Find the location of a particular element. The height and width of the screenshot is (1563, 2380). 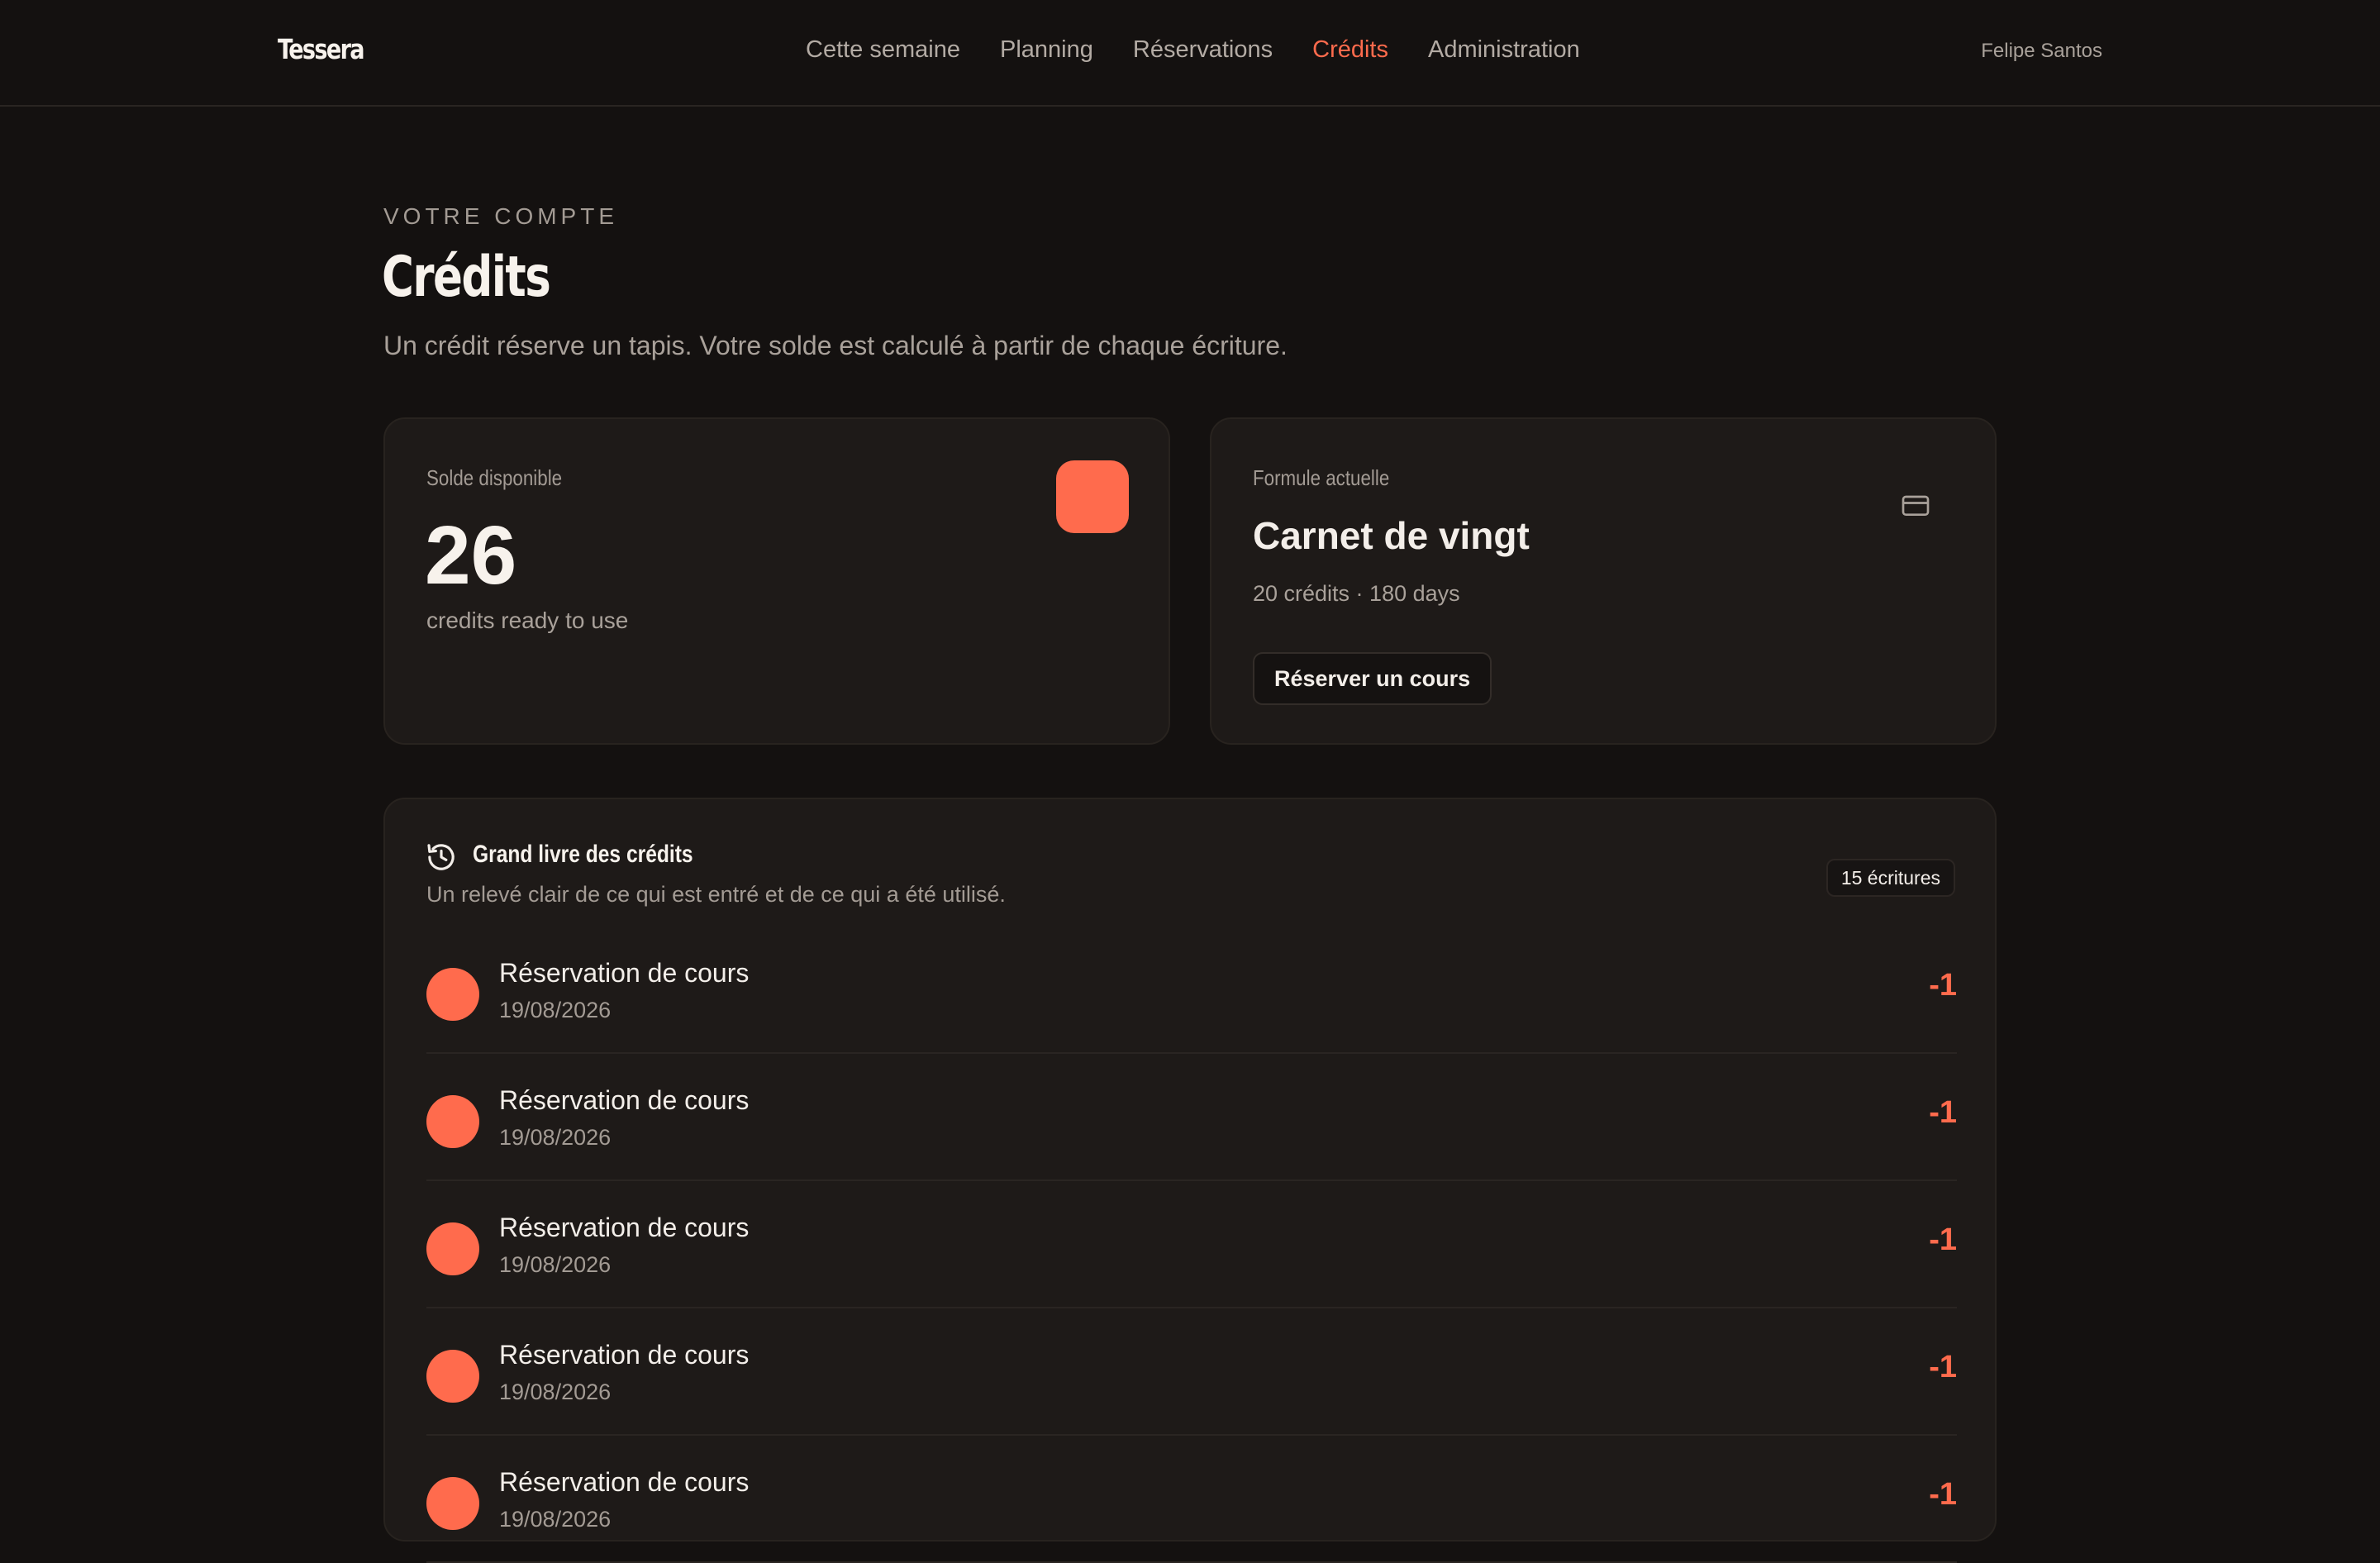

nav-item-administration: Administration is located at coordinates (1504, 50).